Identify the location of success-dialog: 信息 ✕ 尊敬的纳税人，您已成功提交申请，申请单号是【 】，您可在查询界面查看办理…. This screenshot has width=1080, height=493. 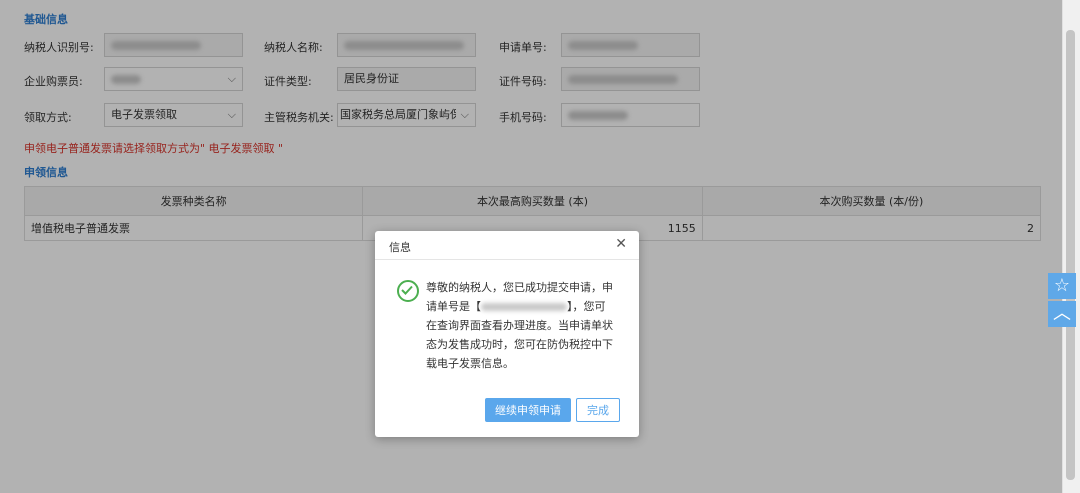
(507, 334).